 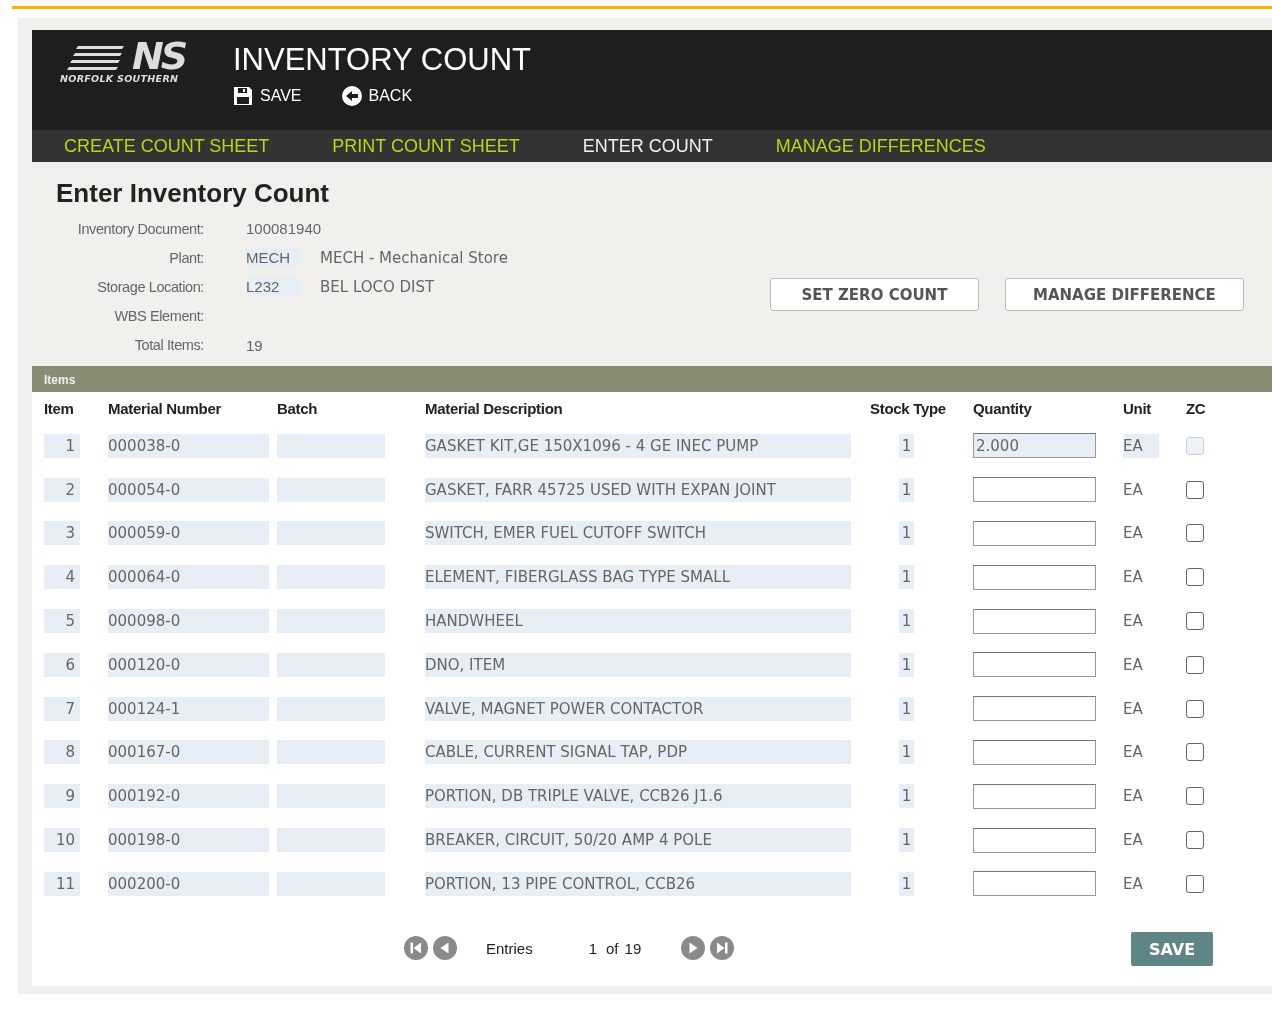 I want to click on column-header: Batch, so click(x=298, y=408).